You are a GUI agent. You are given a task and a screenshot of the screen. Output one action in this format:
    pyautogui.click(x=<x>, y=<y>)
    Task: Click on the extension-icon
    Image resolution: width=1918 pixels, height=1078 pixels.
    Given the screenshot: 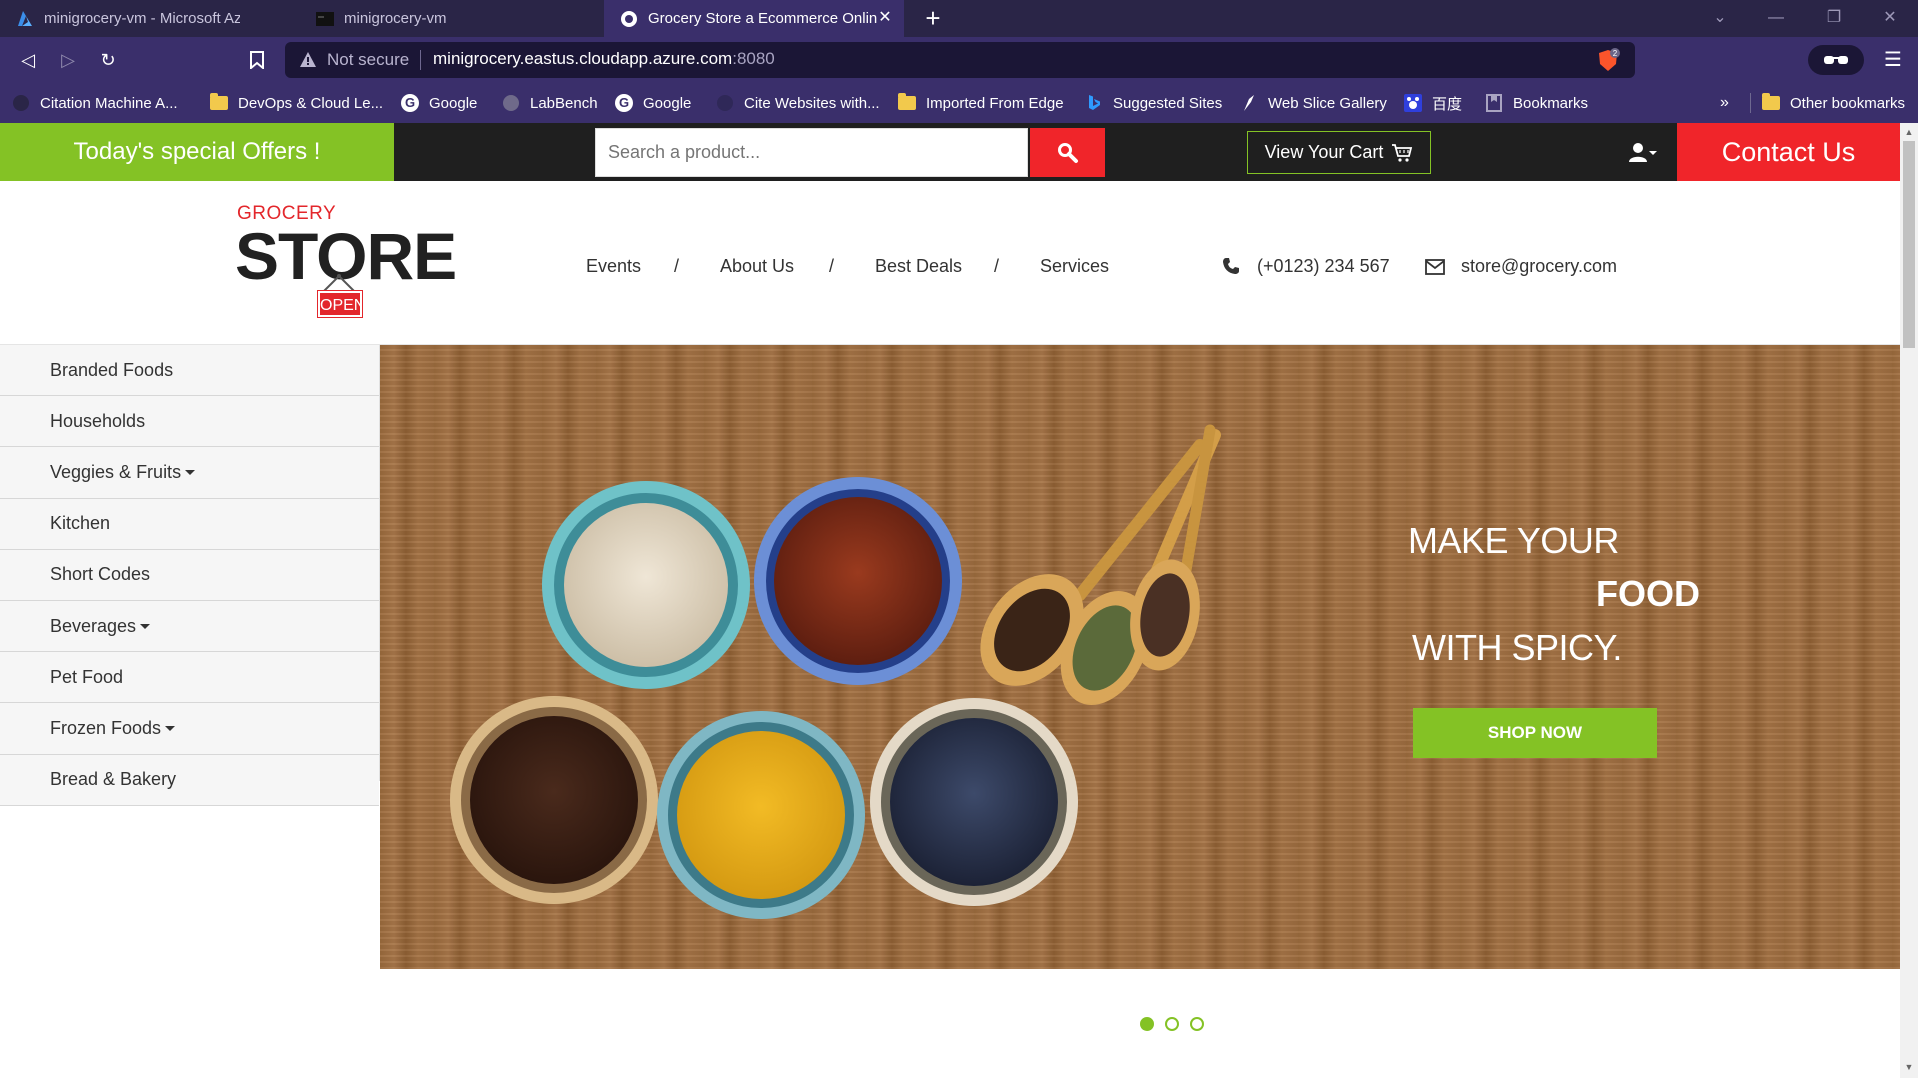 What is the action you would take?
    pyautogui.click(x=1836, y=60)
    